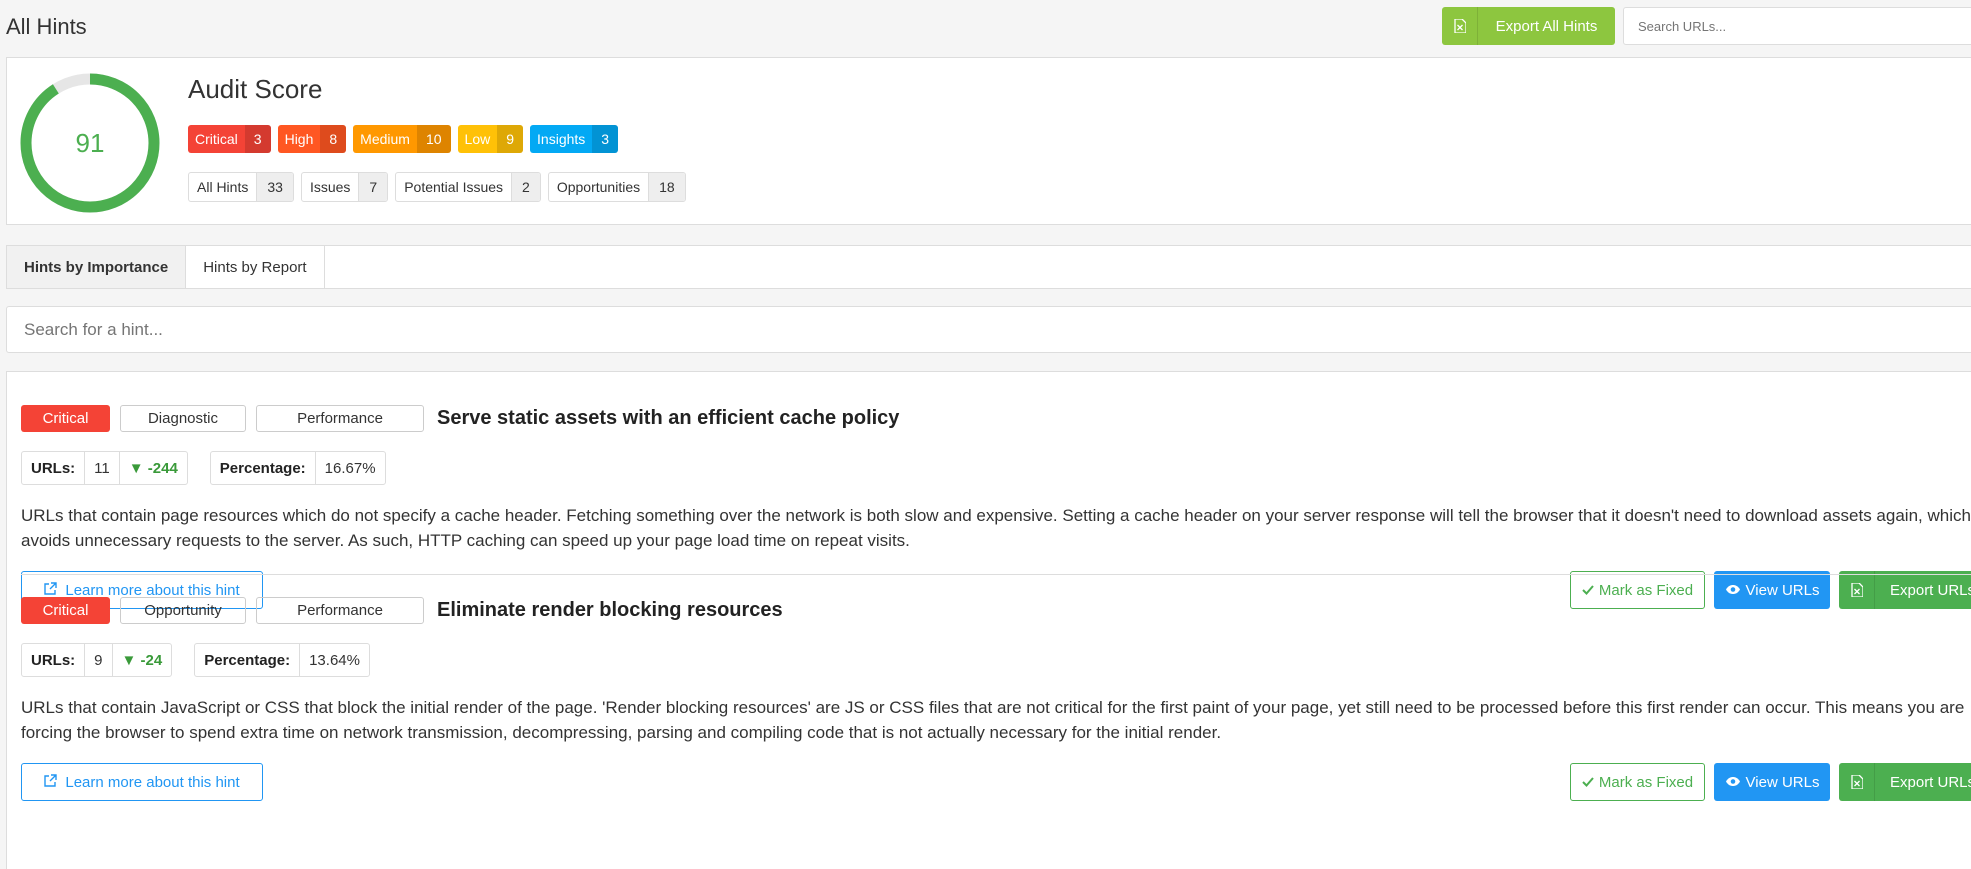  I want to click on severity-badge-low: Low 9, so click(490, 139).